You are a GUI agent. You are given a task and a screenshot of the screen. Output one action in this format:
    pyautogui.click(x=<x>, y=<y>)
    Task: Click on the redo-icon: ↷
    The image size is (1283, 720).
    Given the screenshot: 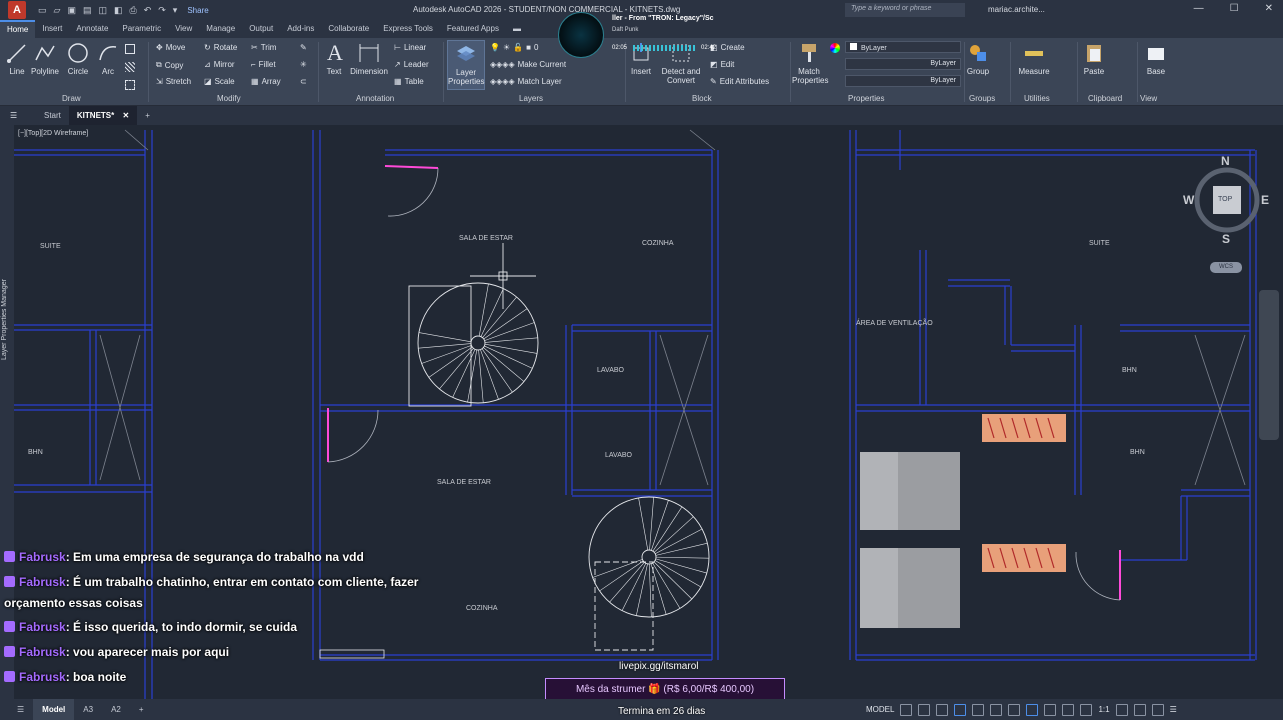 What is the action you would take?
    pyautogui.click(x=162, y=10)
    